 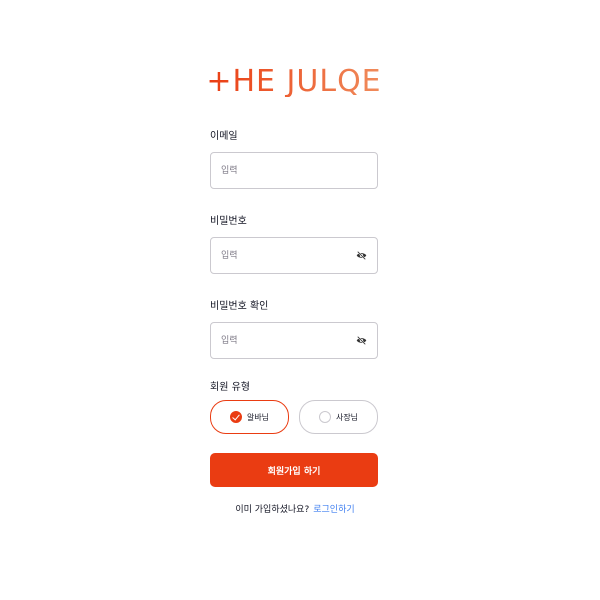 What do you see at coordinates (333, 510) in the screenshot?
I see `login-link: 로그인하기` at bounding box center [333, 510].